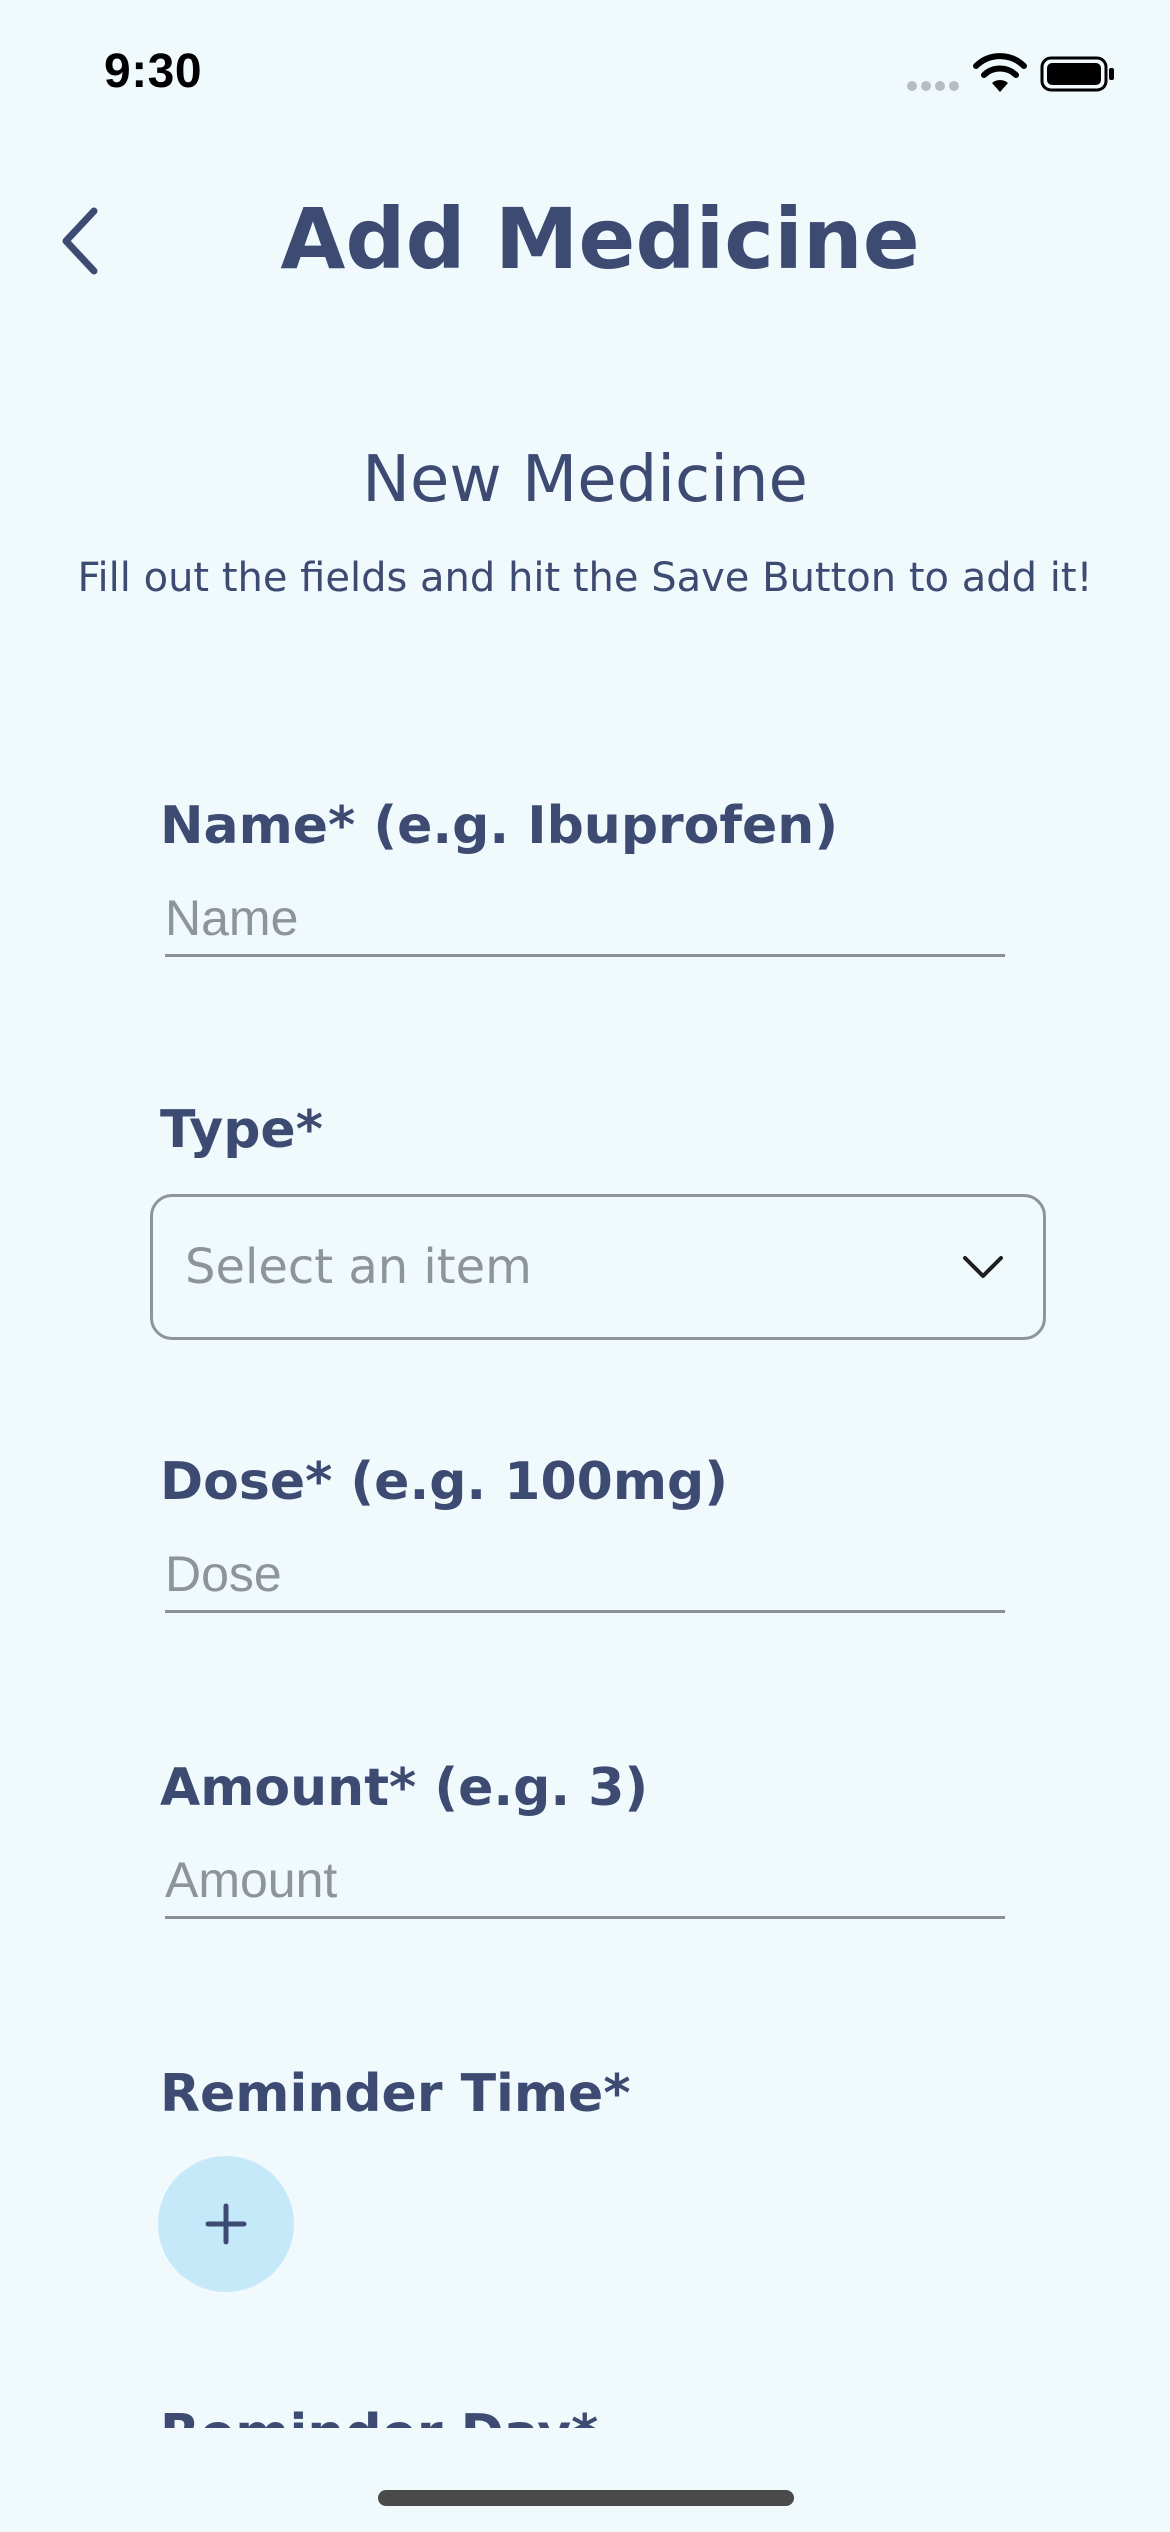  What do you see at coordinates (444, 1482) in the screenshot?
I see `dose-label: Dose* (e.g. 100mg)` at bounding box center [444, 1482].